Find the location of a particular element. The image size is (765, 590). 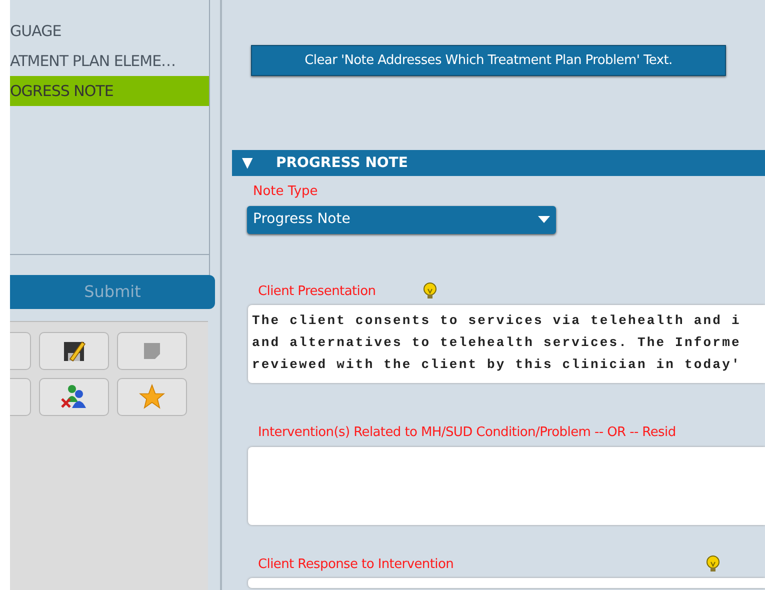

field-label: Intervention(s) Related to MH/SUD Condition/Problem -- OR -- Resid is located at coordinates (467, 433).